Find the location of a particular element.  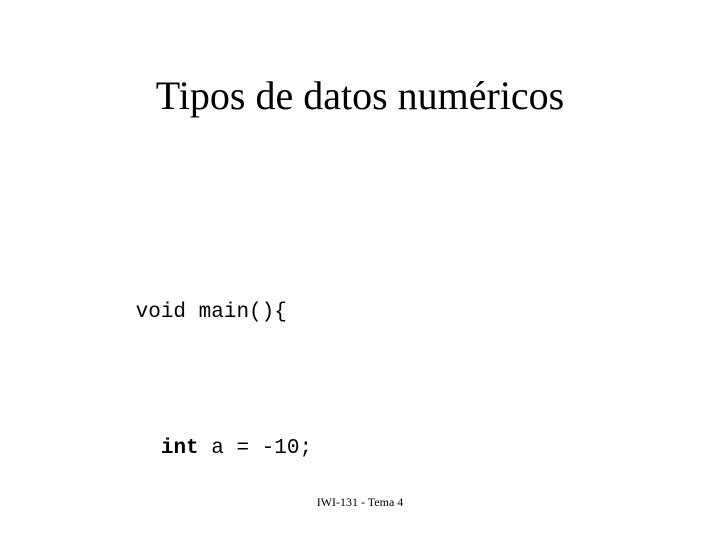

code-line: int a = -10; is located at coordinates (360, 429).